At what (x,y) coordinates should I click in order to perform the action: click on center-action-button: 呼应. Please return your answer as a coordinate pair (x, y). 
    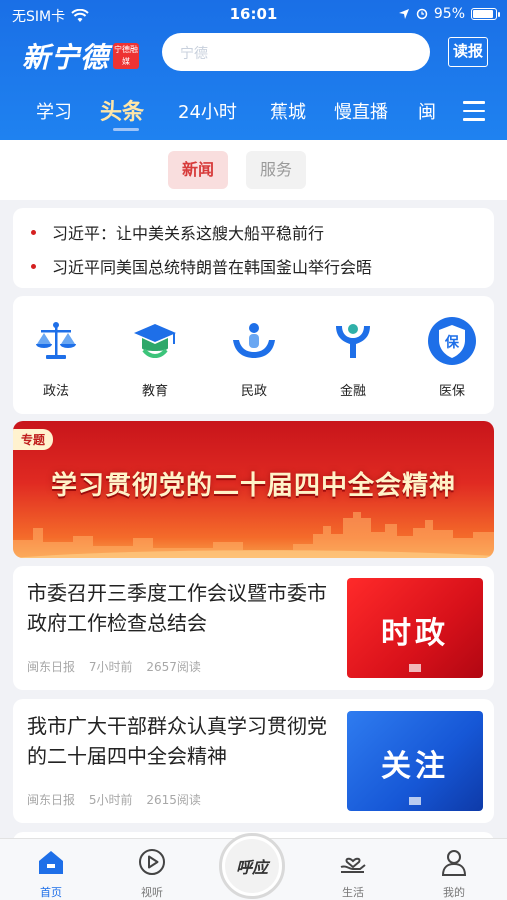
    Looking at the image, I should click on (252, 866).